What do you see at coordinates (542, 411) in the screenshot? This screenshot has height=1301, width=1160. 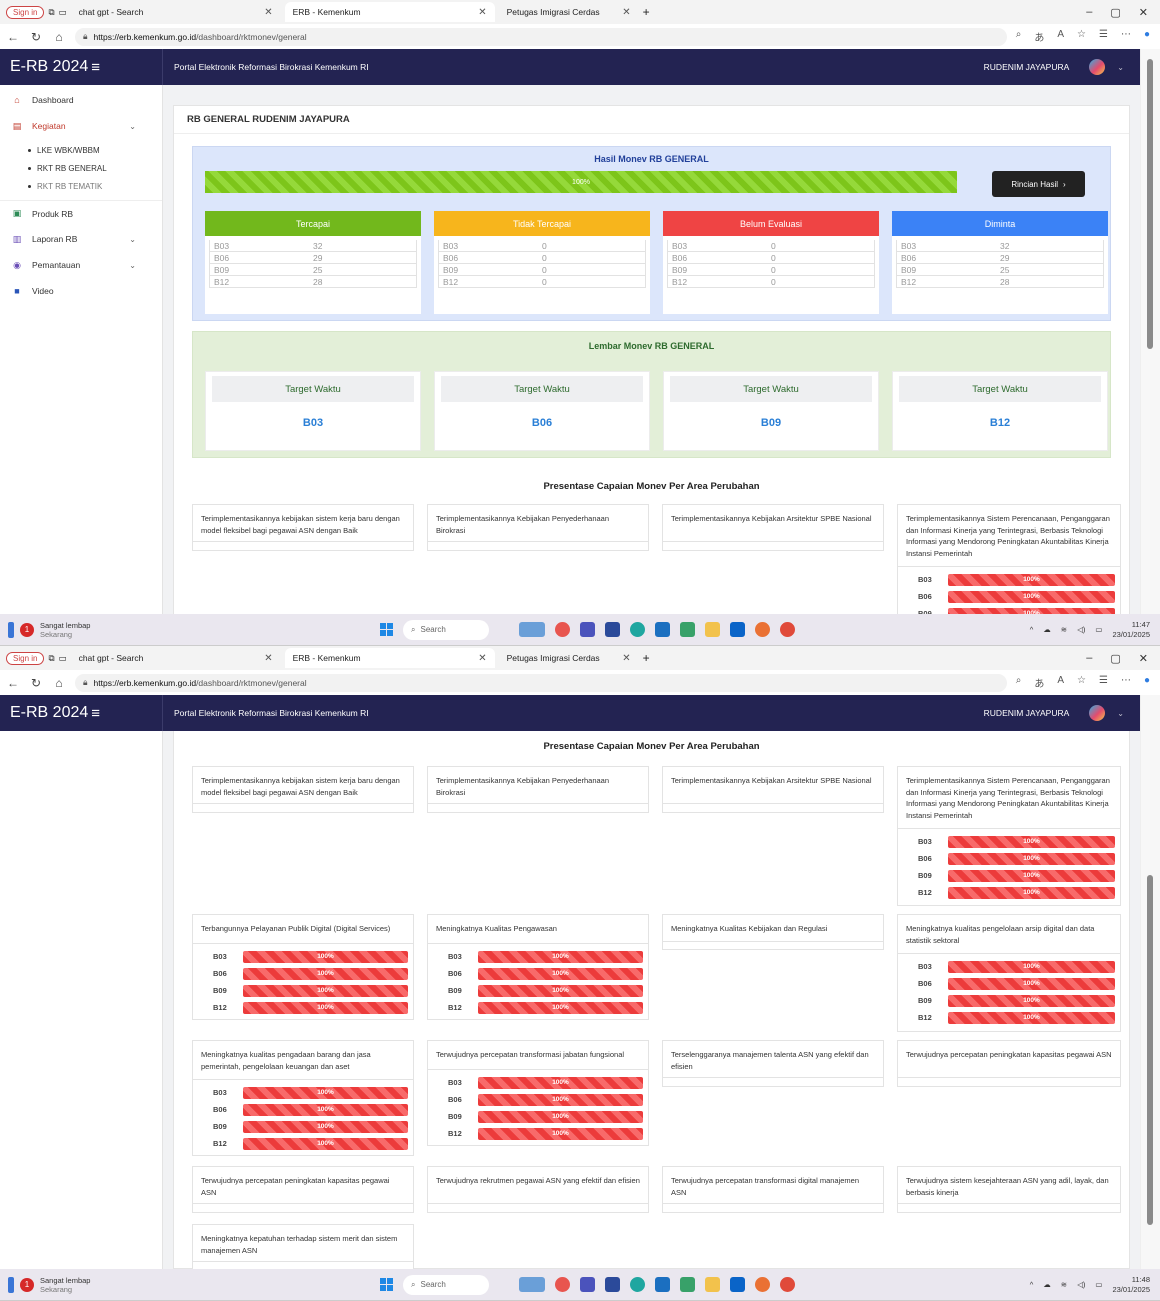 I see `target-box: Target Waktu B06` at bounding box center [542, 411].